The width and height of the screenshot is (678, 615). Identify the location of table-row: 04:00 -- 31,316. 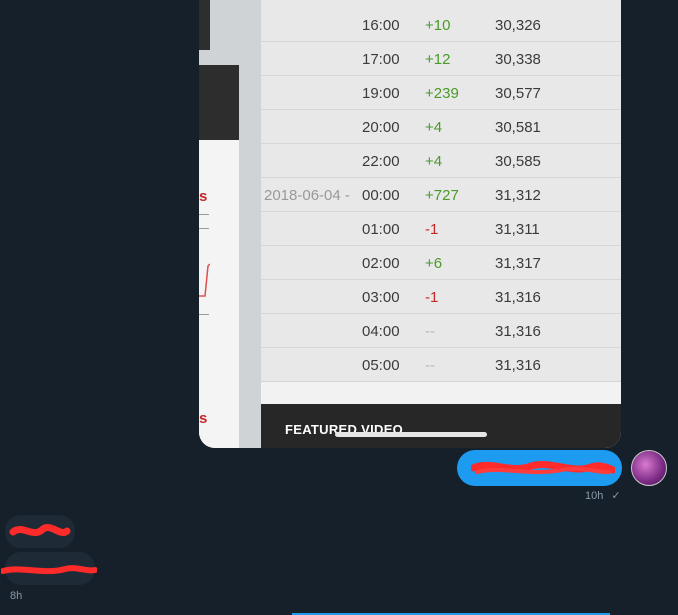
(441, 331).